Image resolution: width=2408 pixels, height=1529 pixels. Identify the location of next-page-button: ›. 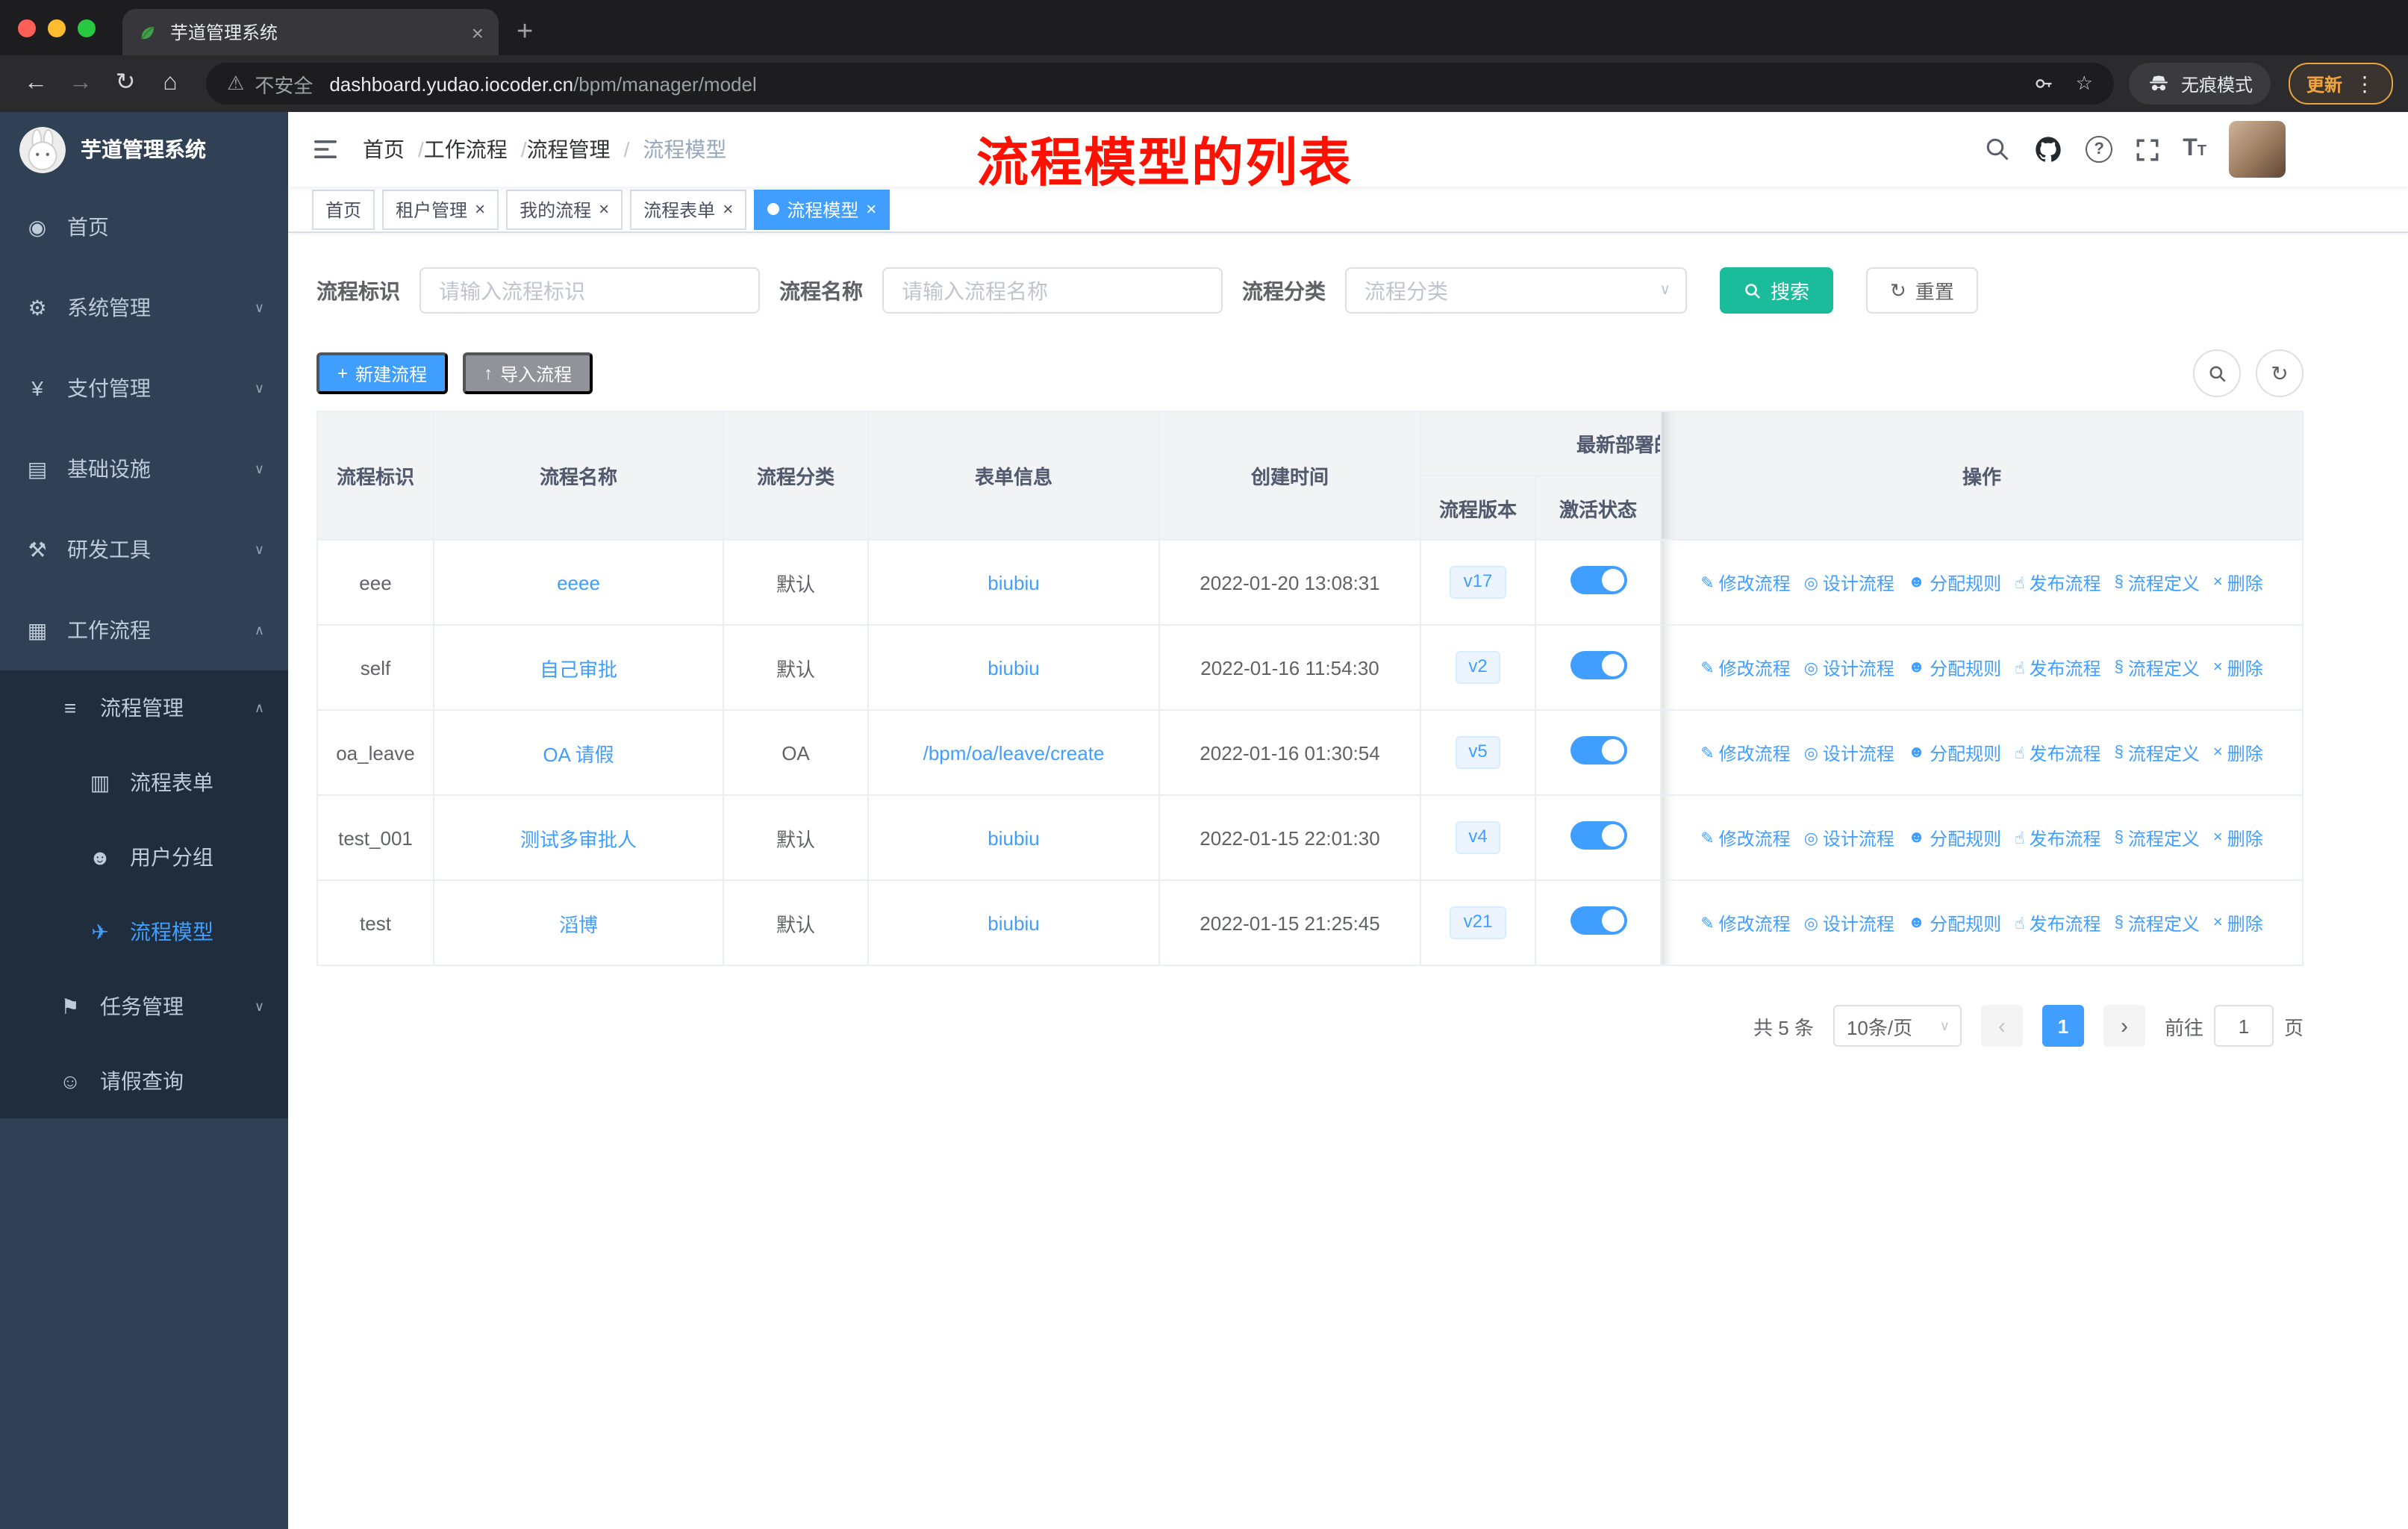
(2124, 1026).